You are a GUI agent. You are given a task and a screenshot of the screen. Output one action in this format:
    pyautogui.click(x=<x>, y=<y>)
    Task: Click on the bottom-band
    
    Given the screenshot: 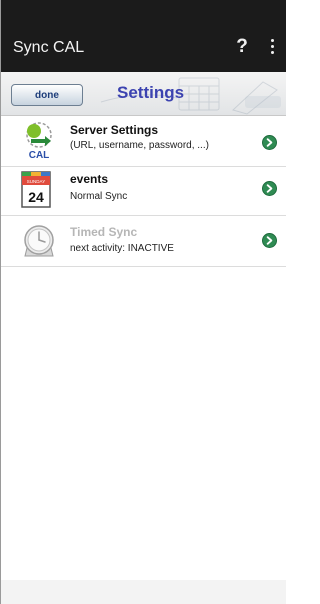 What is the action you would take?
    pyautogui.click(x=143, y=592)
    